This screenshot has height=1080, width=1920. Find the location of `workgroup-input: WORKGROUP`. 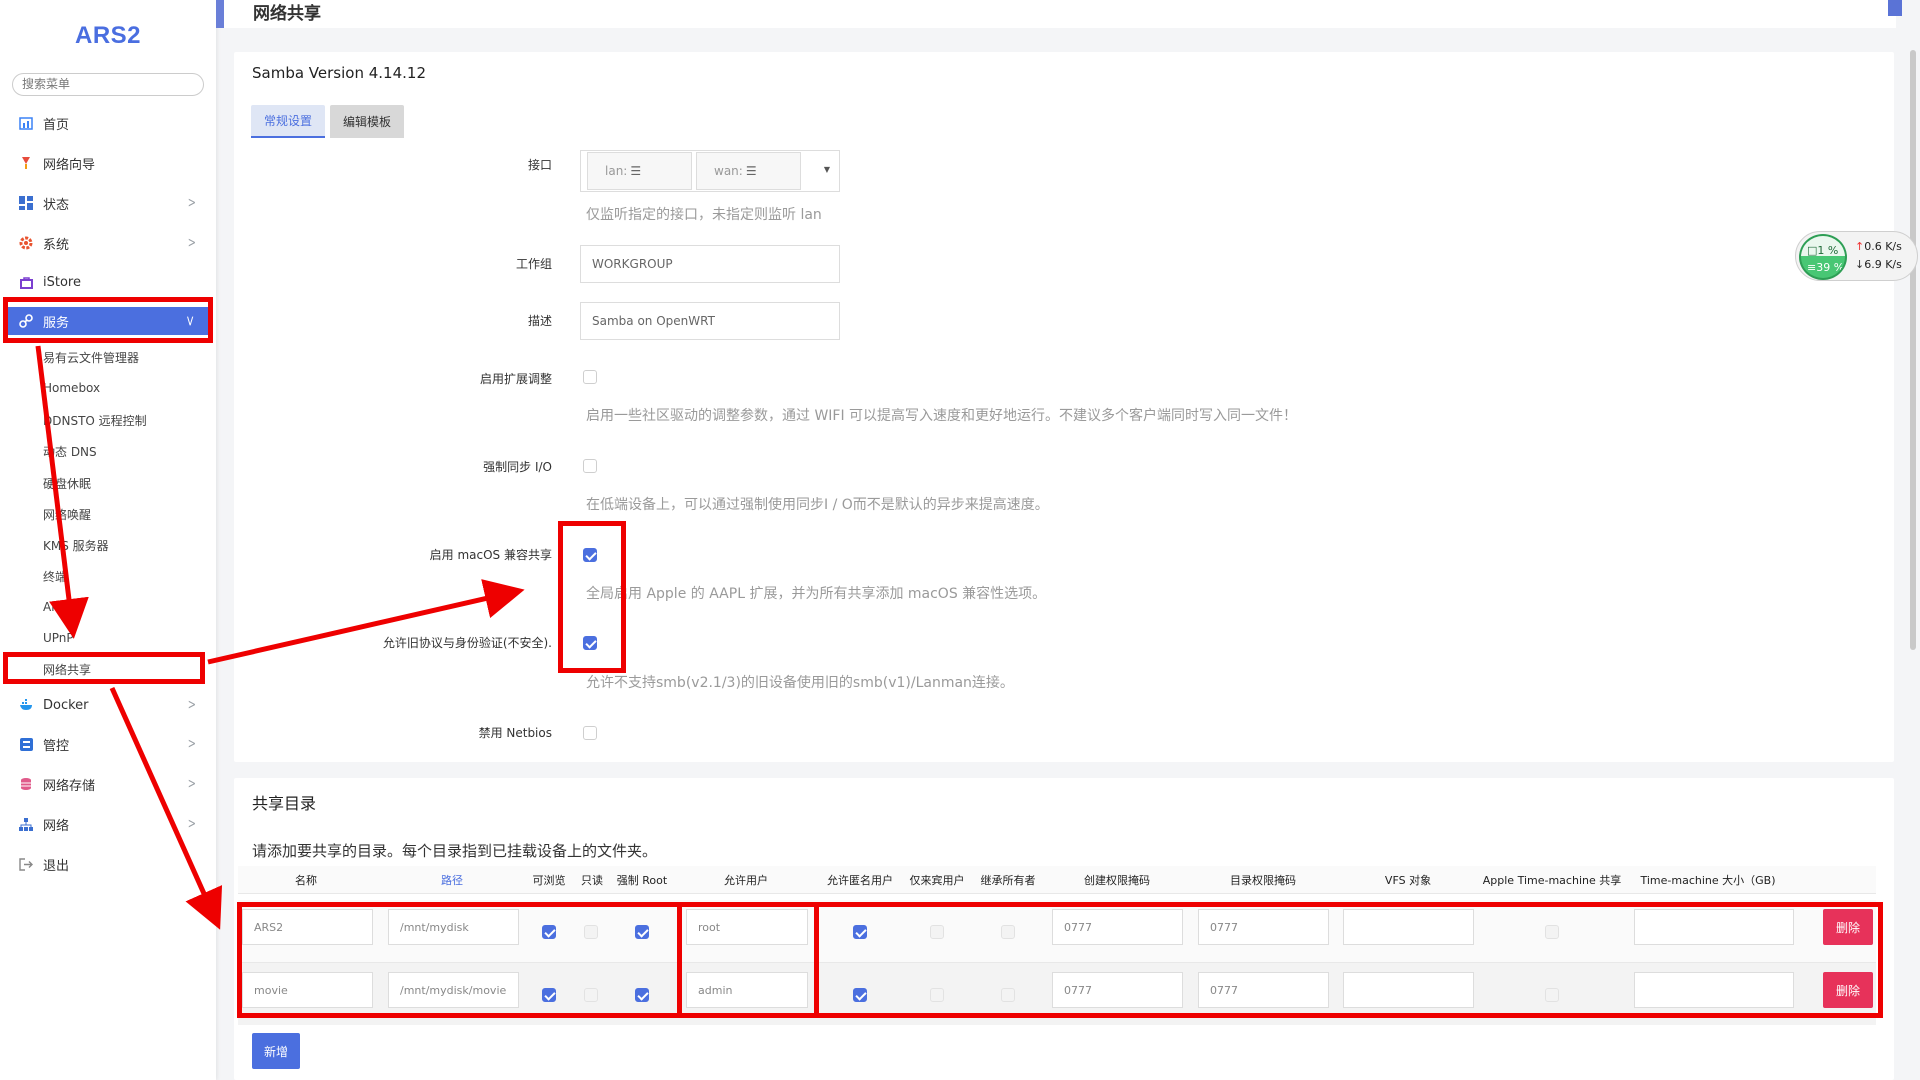

workgroup-input: WORKGROUP is located at coordinates (710, 264).